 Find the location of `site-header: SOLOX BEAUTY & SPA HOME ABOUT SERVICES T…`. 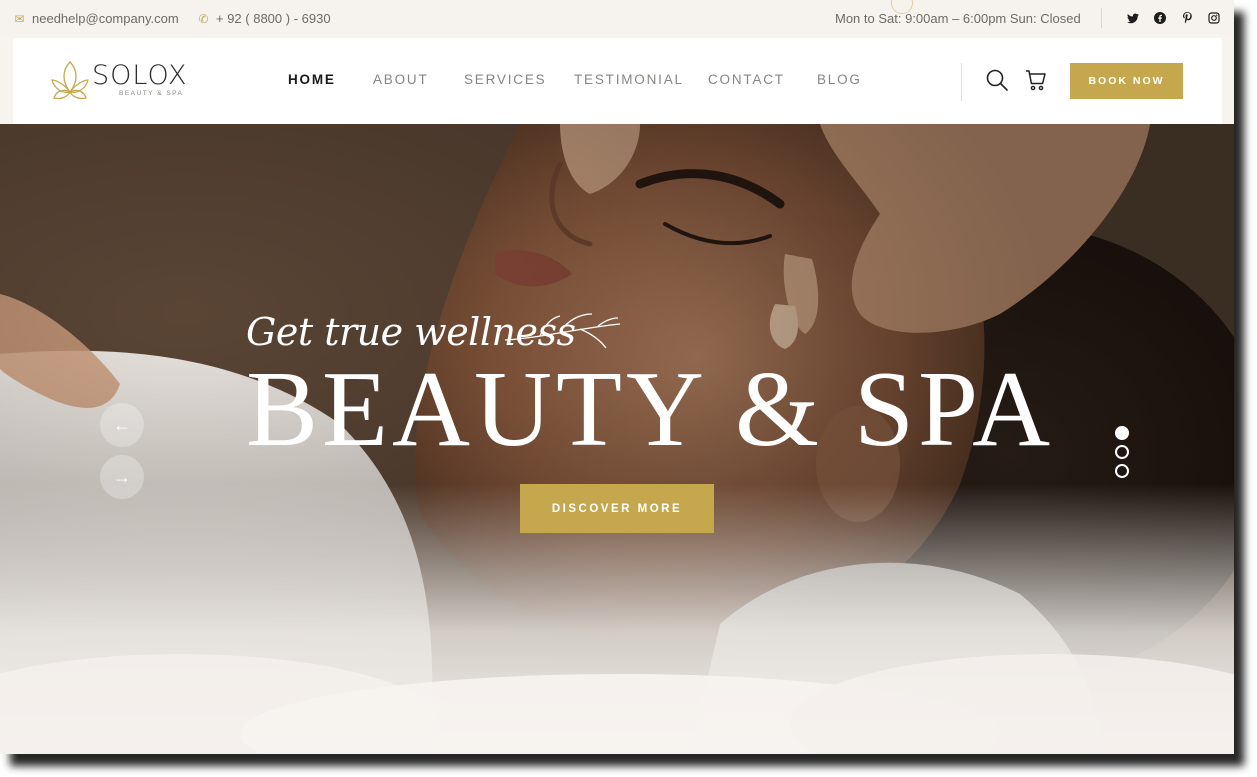

site-header: SOLOX BEAUTY & SPA HOME ABOUT SERVICES T… is located at coordinates (617, 81).